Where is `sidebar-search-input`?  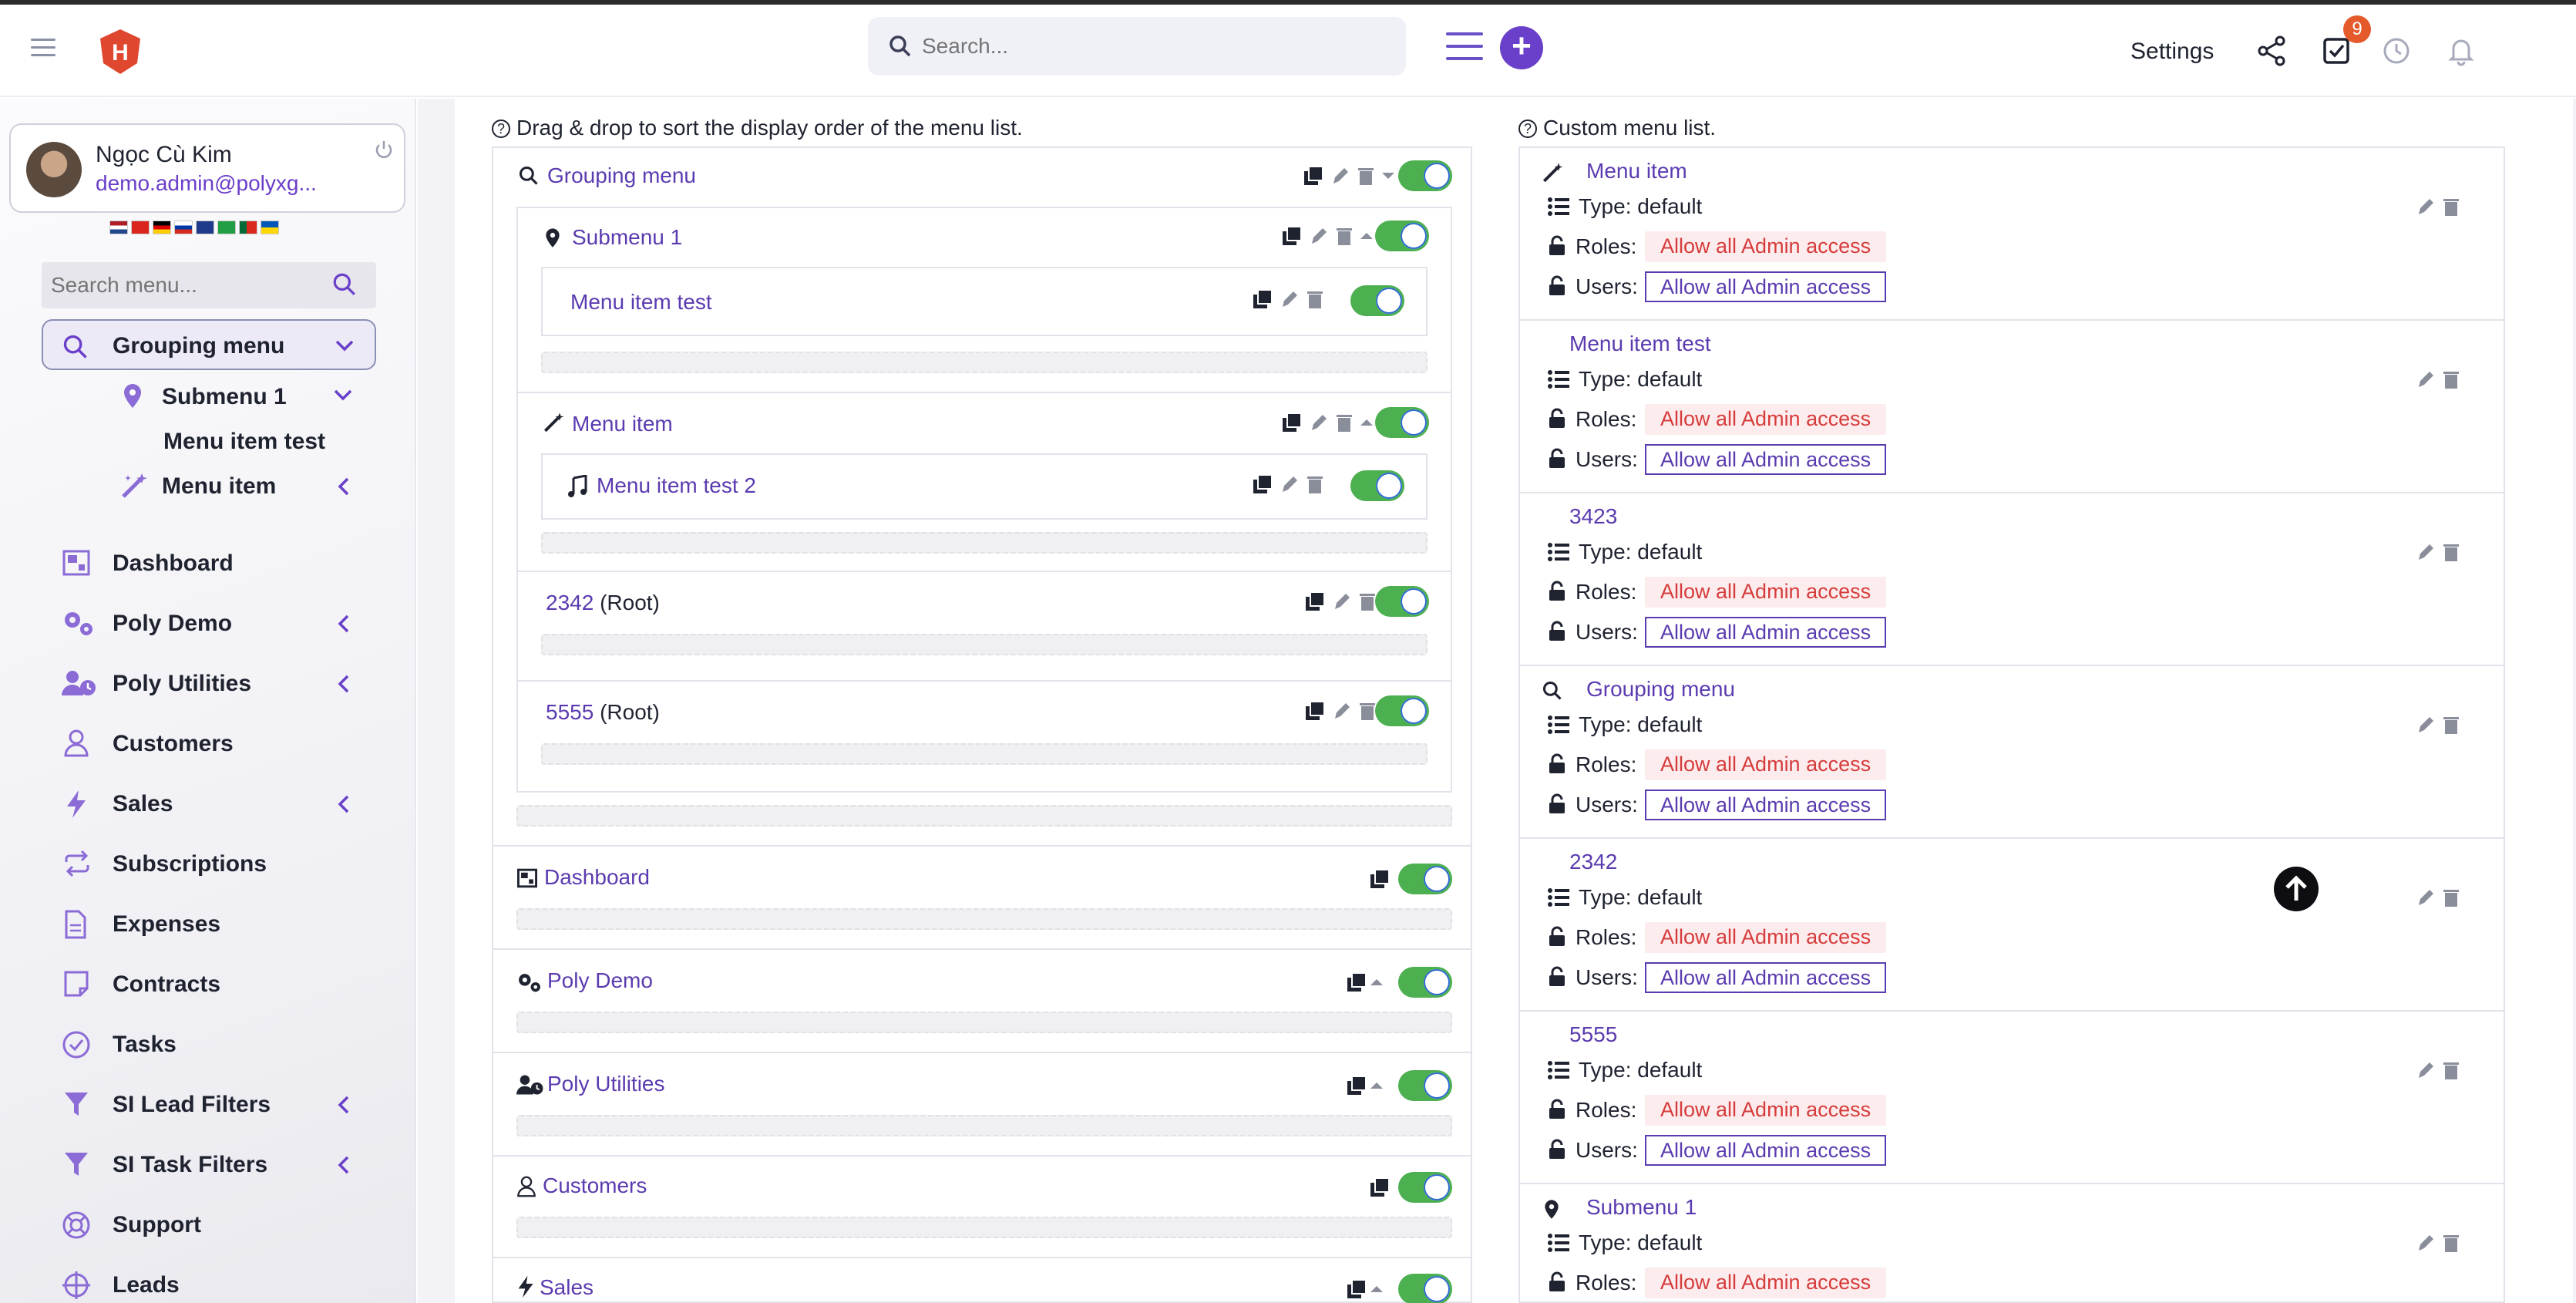
sidebar-search-input is located at coordinates (189, 285).